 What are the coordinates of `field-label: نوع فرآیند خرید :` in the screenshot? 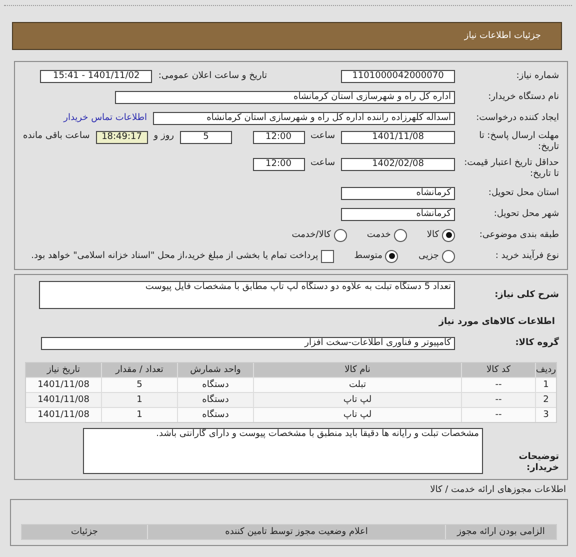 It's located at (526, 256).